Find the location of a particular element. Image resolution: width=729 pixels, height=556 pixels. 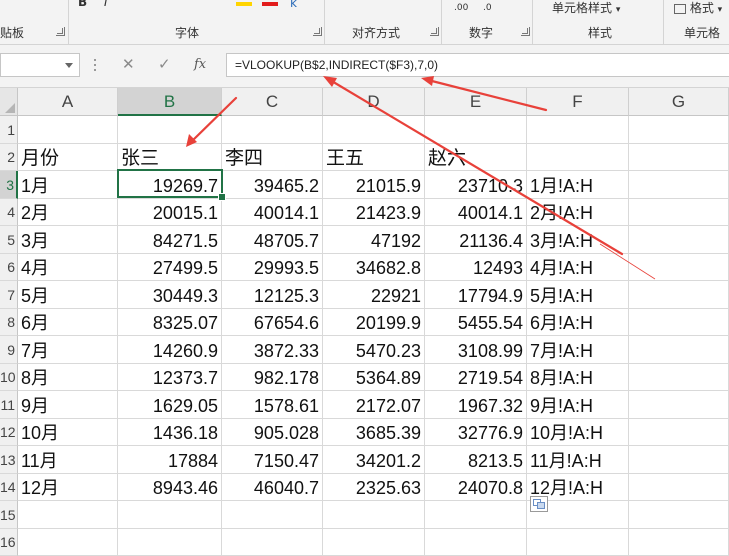

row-header: 11 is located at coordinates (9, 405).